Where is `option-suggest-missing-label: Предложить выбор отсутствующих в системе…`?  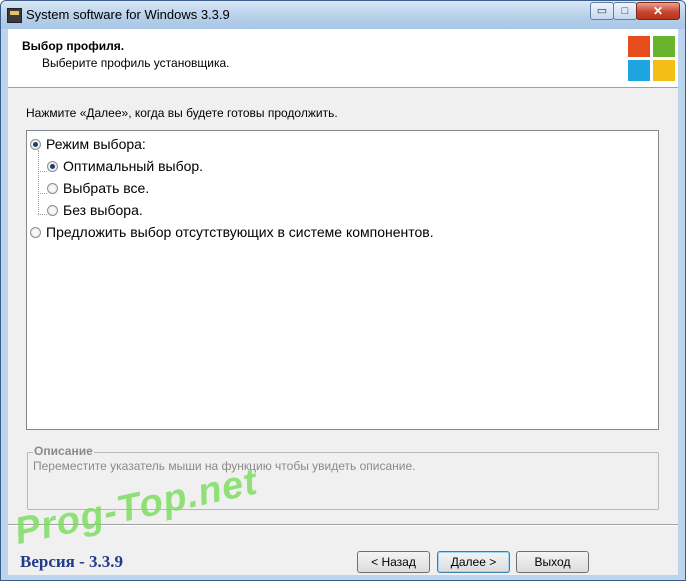
option-suggest-missing-label: Предложить выбор отсутствующих в системе… is located at coordinates (240, 232).